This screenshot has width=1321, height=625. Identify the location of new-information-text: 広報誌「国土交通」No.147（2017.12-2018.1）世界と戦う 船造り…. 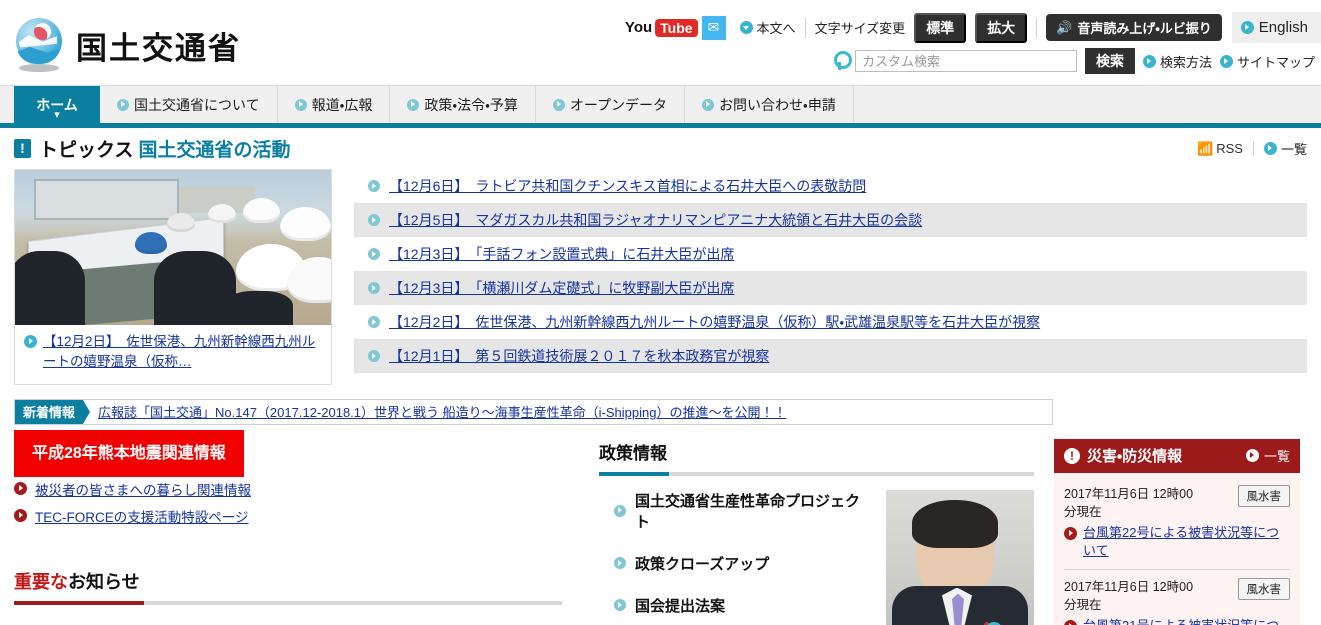
(442, 412).